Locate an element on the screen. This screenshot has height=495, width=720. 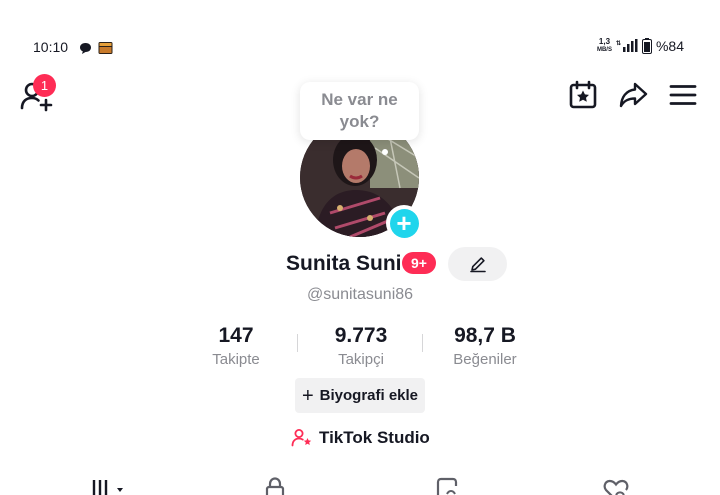
signal-icon: ⇅ is located at coordinates (627, 45).